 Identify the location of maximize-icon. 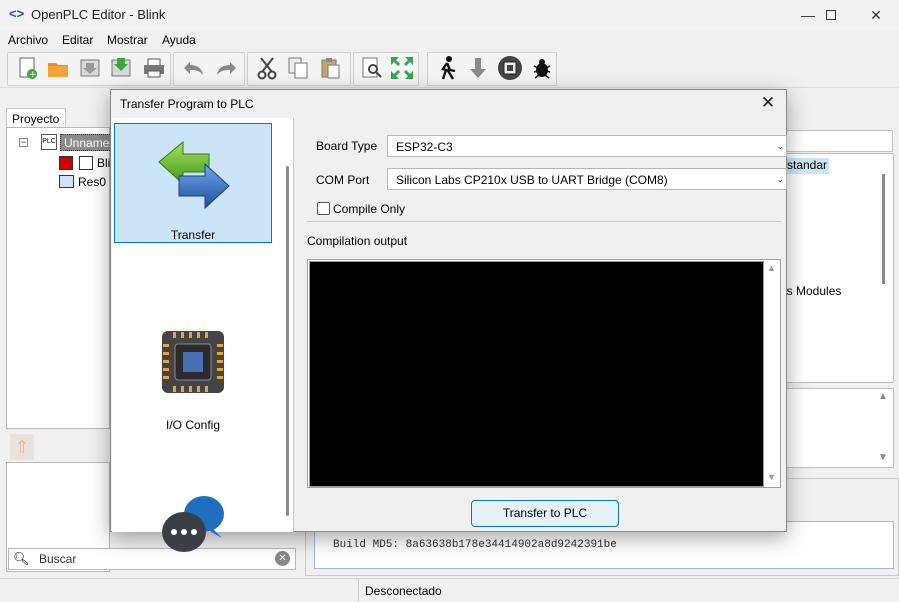
(831, 15).